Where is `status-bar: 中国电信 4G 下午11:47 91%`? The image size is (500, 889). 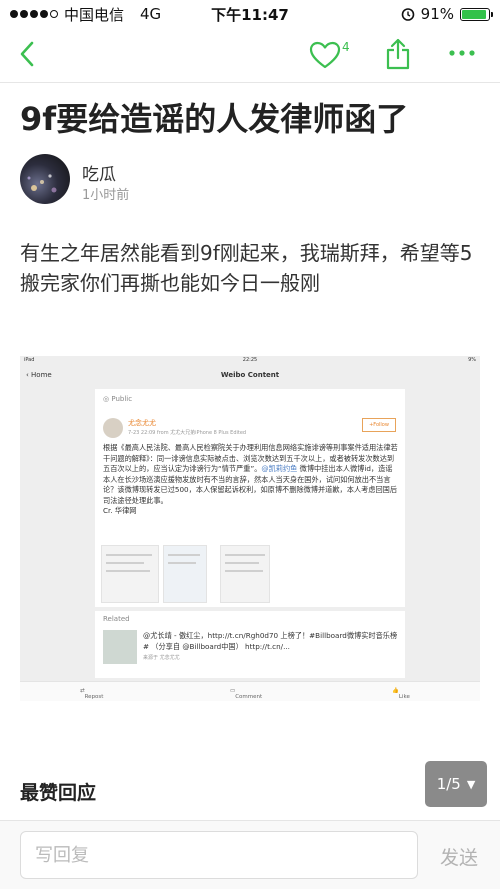 status-bar: 中国电信 4G 下午11:47 91% is located at coordinates (250, 14).